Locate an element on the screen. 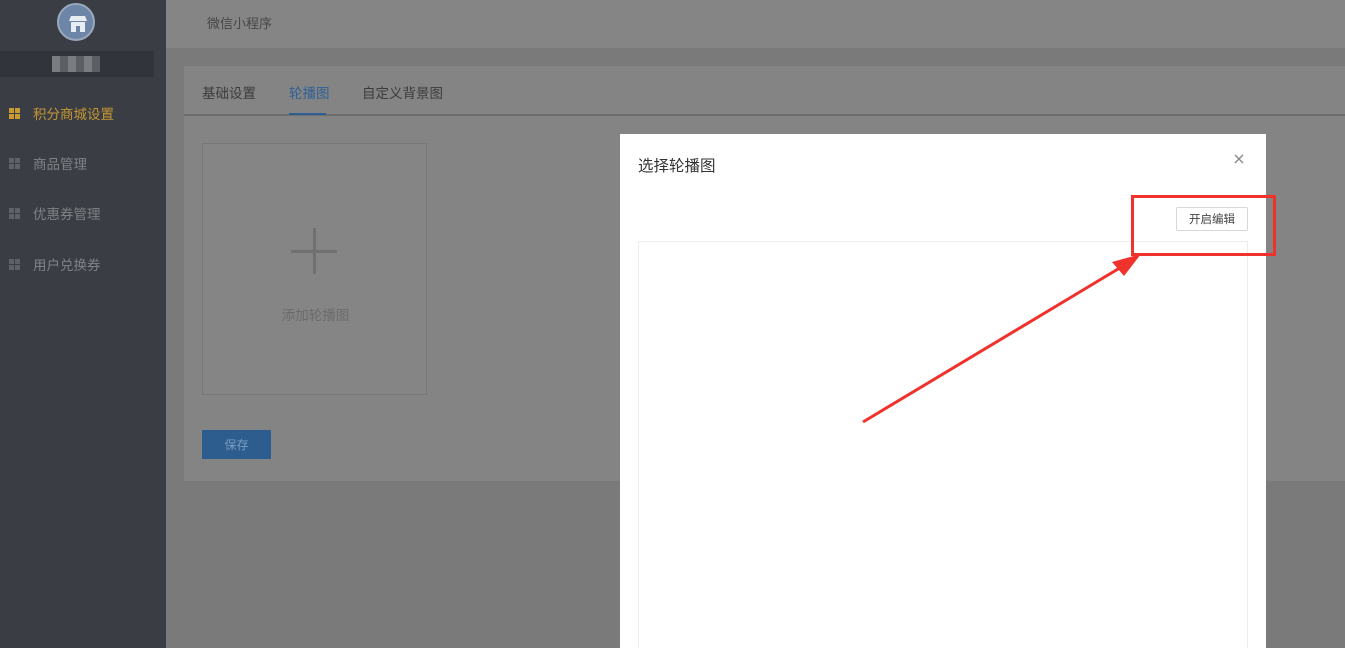 Image resolution: width=1345 pixels, height=648 pixels. sidebar-item-label: 积分商城设置 is located at coordinates (73, 115).